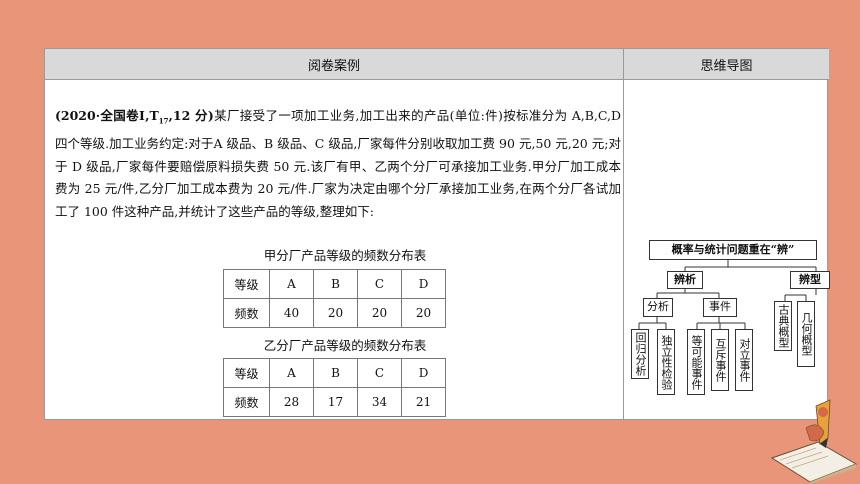  What do you see at coordinates (720, 307) in the screenshot?
I see `mindmap-sub-event: 事件` at bounding box center [720, 307].